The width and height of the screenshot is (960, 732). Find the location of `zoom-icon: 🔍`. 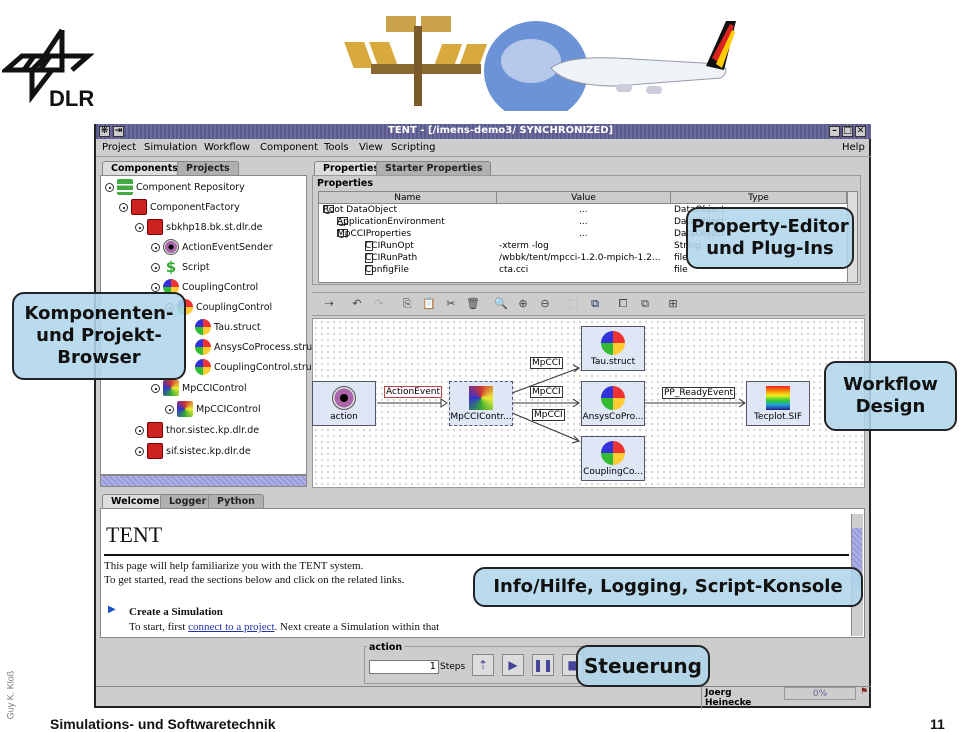

zoom-icon: 🔍 is located at coordinates (501, 304).